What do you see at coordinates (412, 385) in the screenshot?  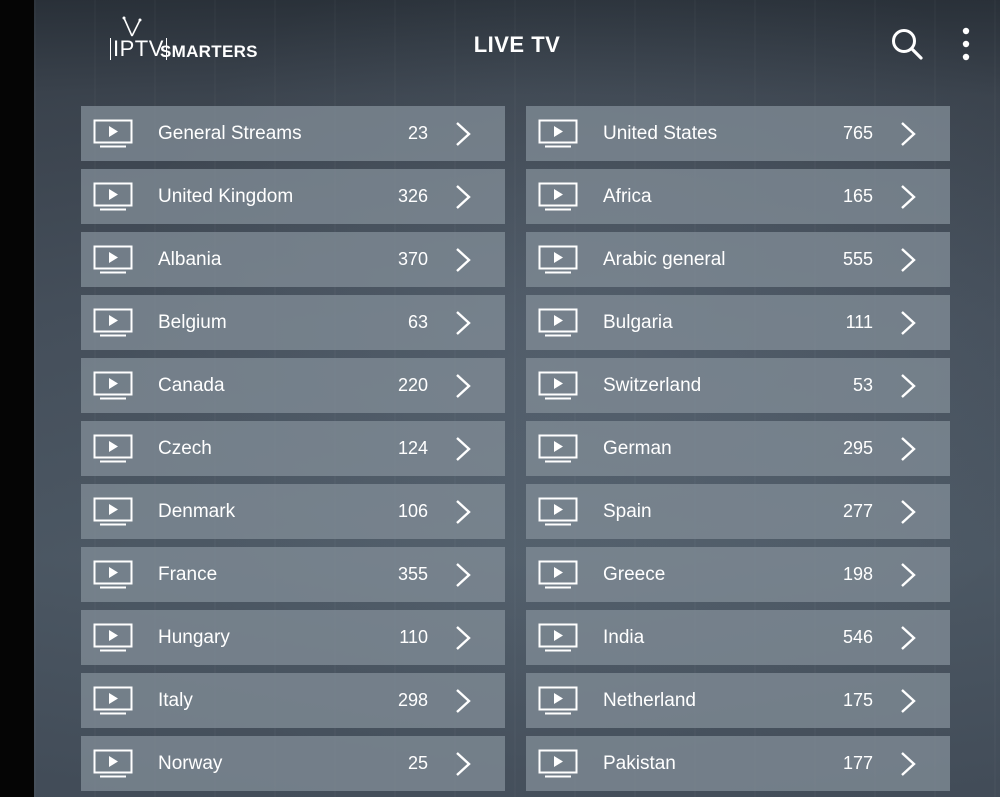 I see `channel-count: 220` at bounding box center [412, 385].